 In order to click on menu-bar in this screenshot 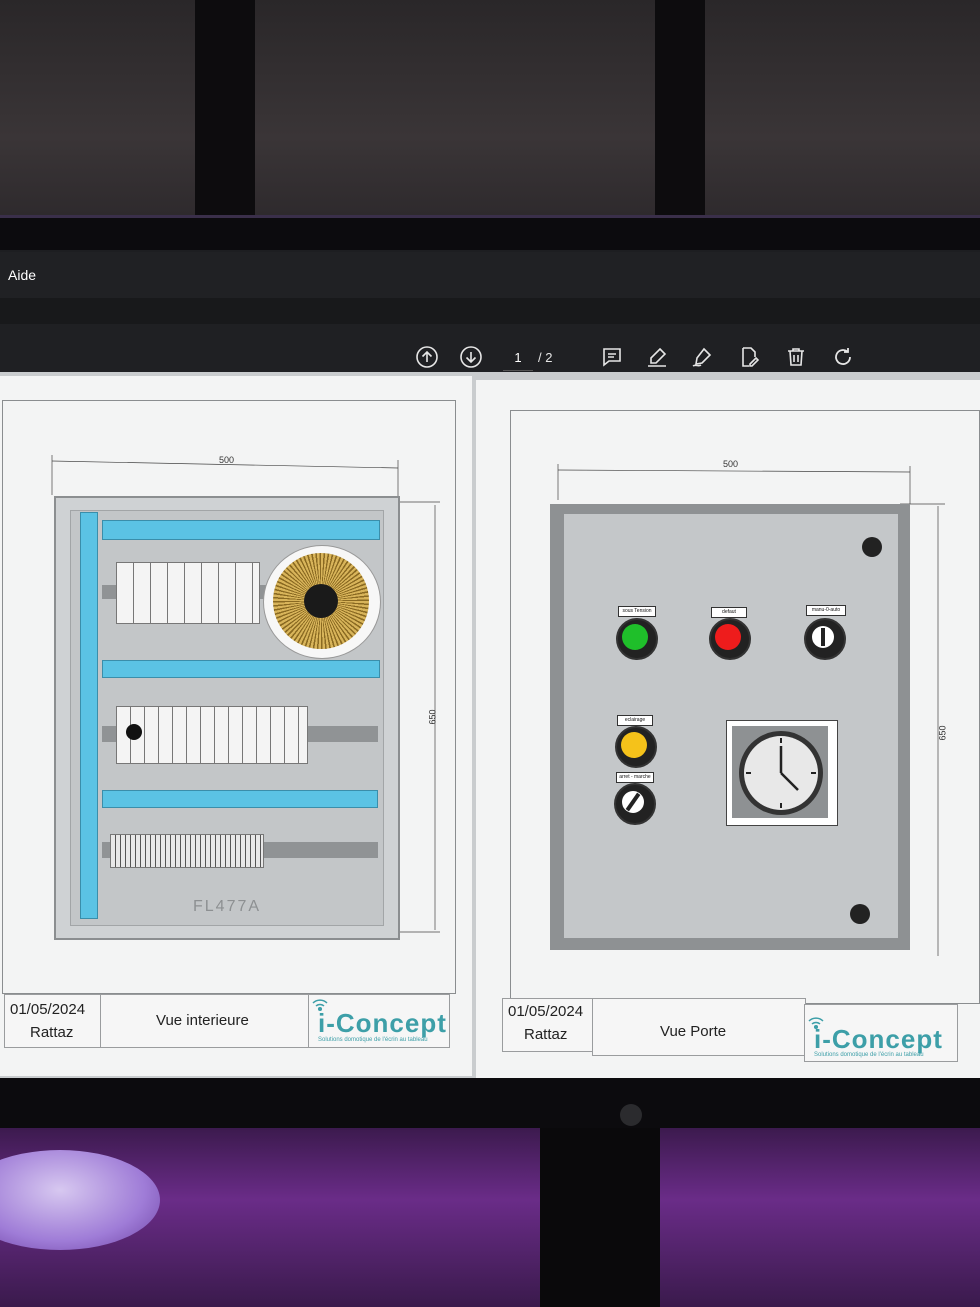, I will do `click(490, 275)`.